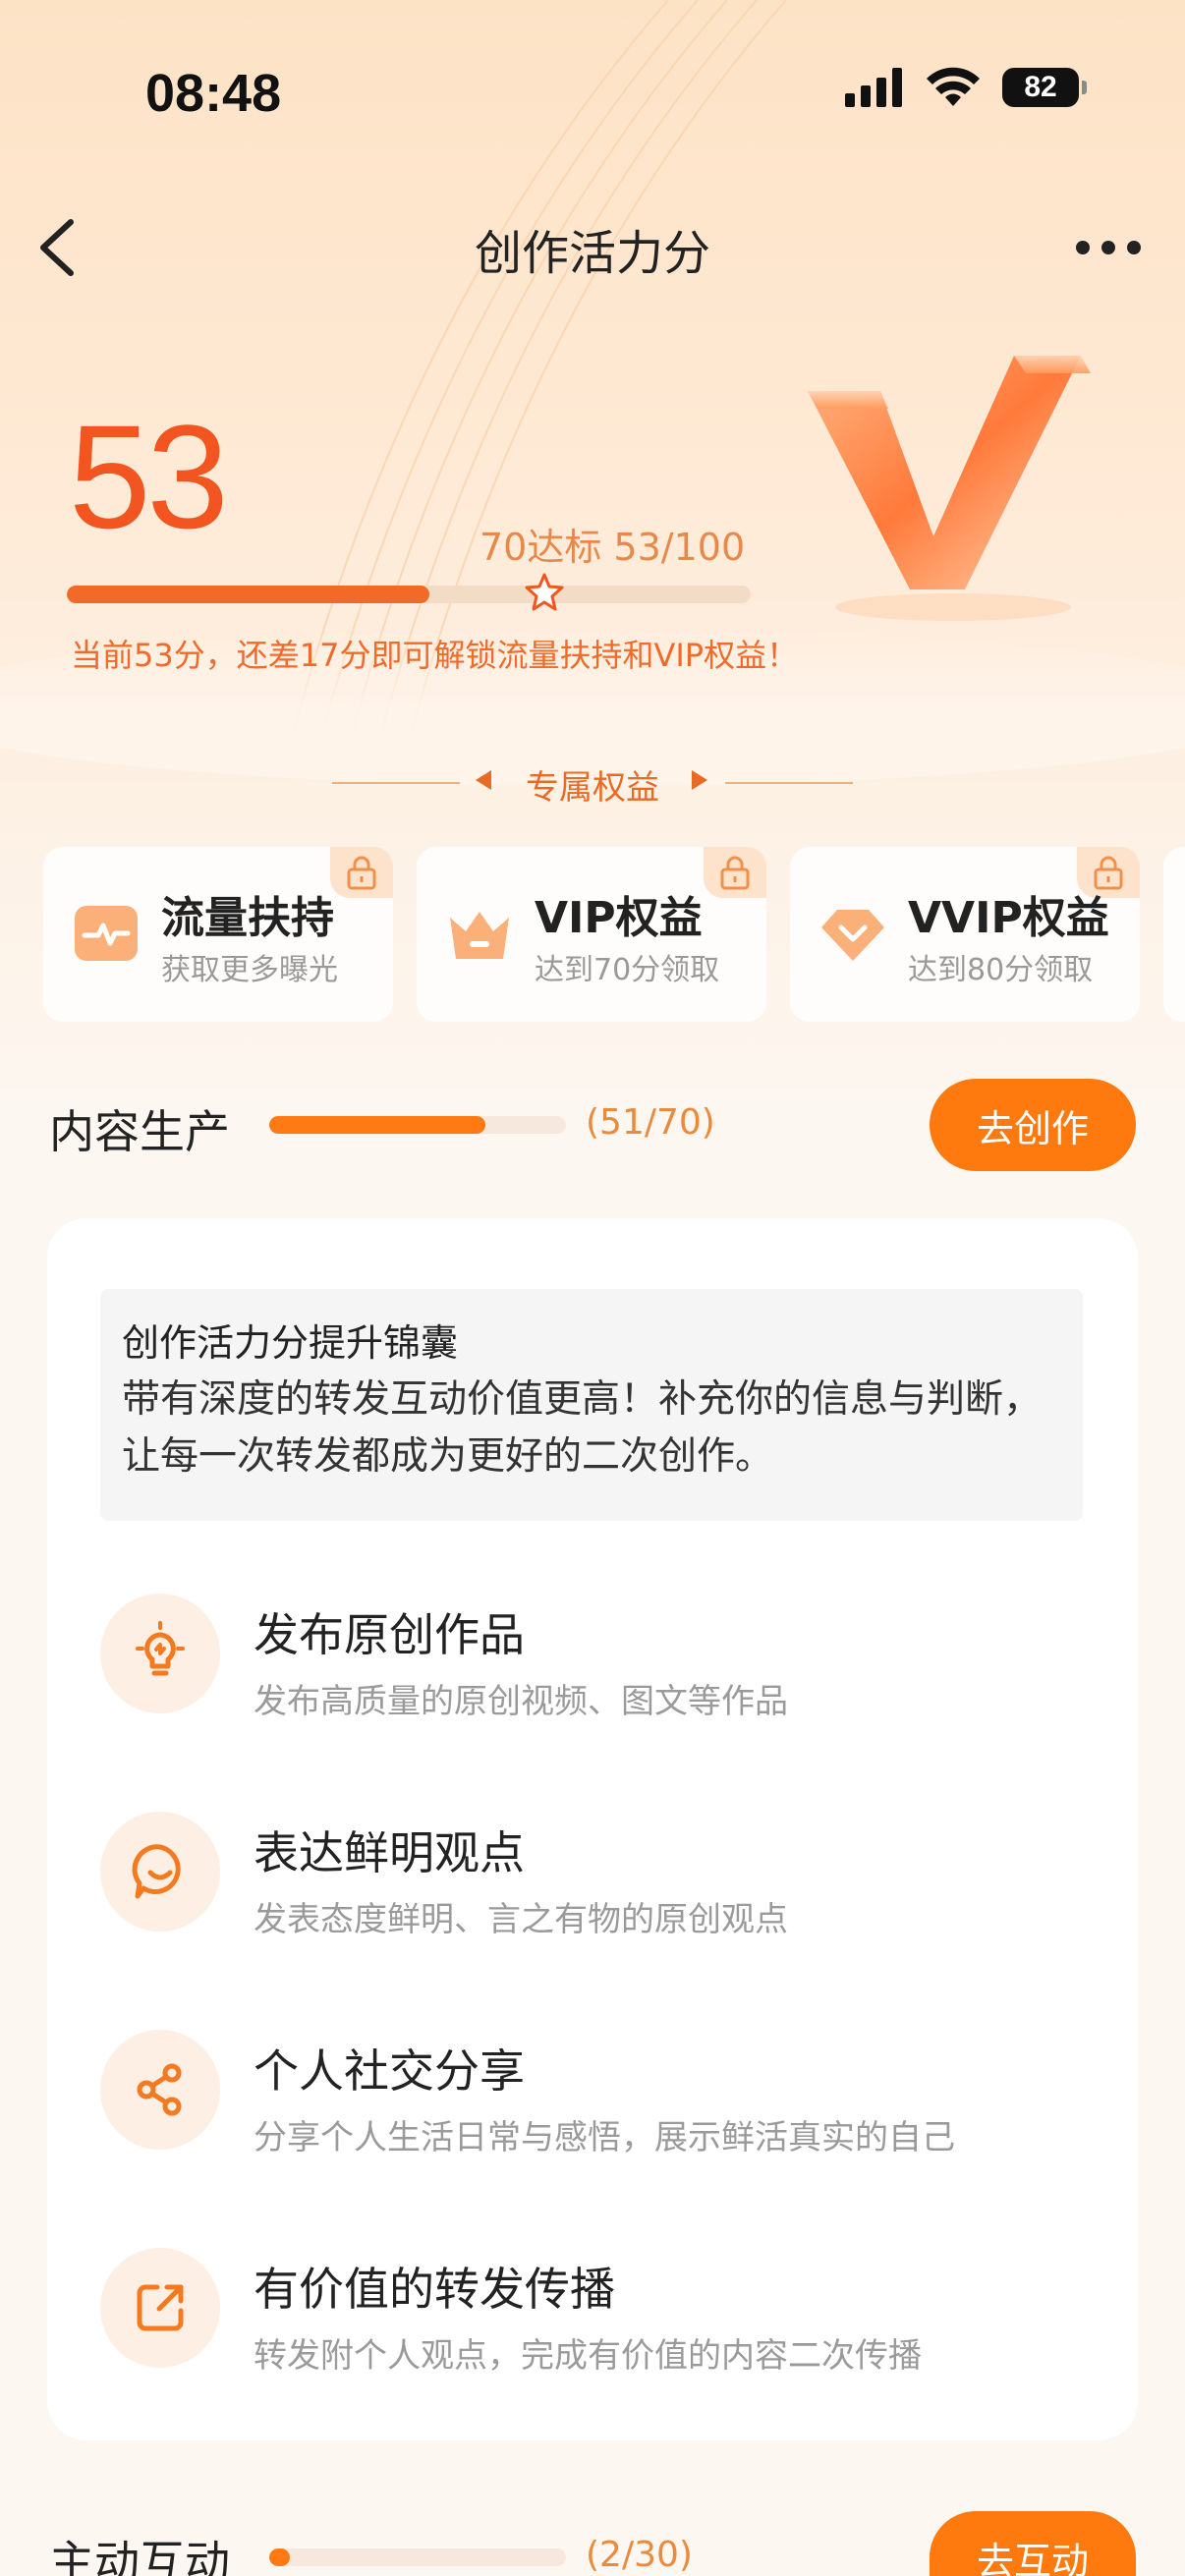 The image size is (1185, 2576). Describe the element at coordinates (592, 253) in the screenshot. I see `page-title: 创作活力分` at that location.